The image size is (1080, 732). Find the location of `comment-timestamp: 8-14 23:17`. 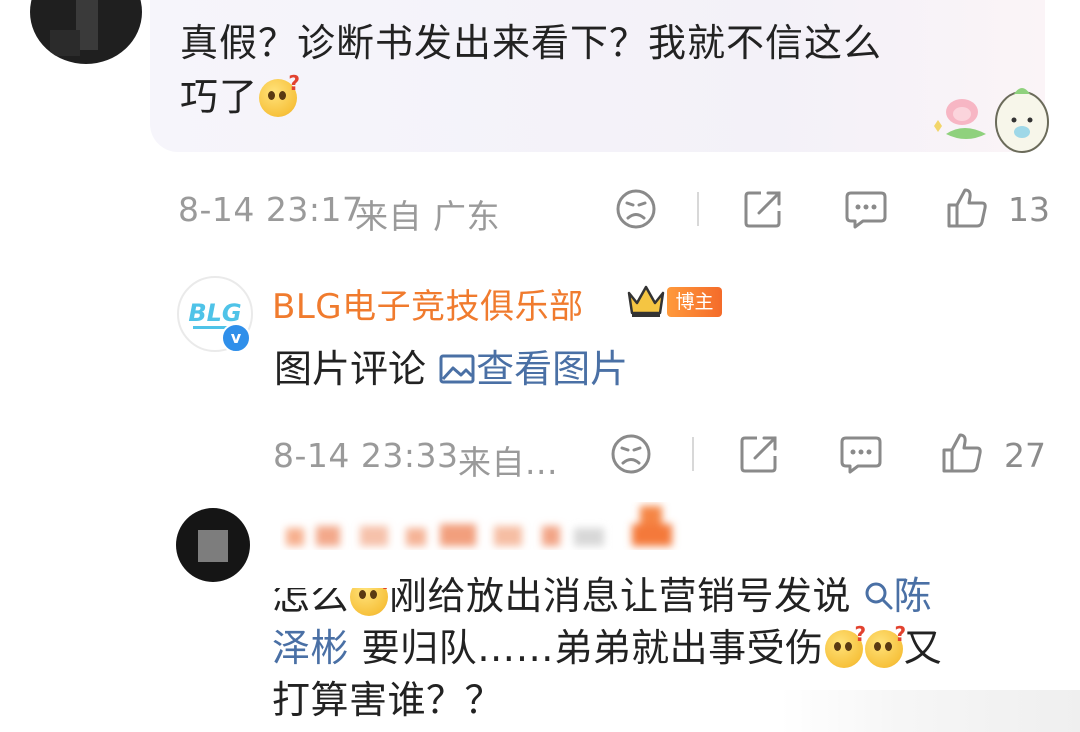

comment-timestamp: 8-14 23:17 is located at coordinates (271, 209).